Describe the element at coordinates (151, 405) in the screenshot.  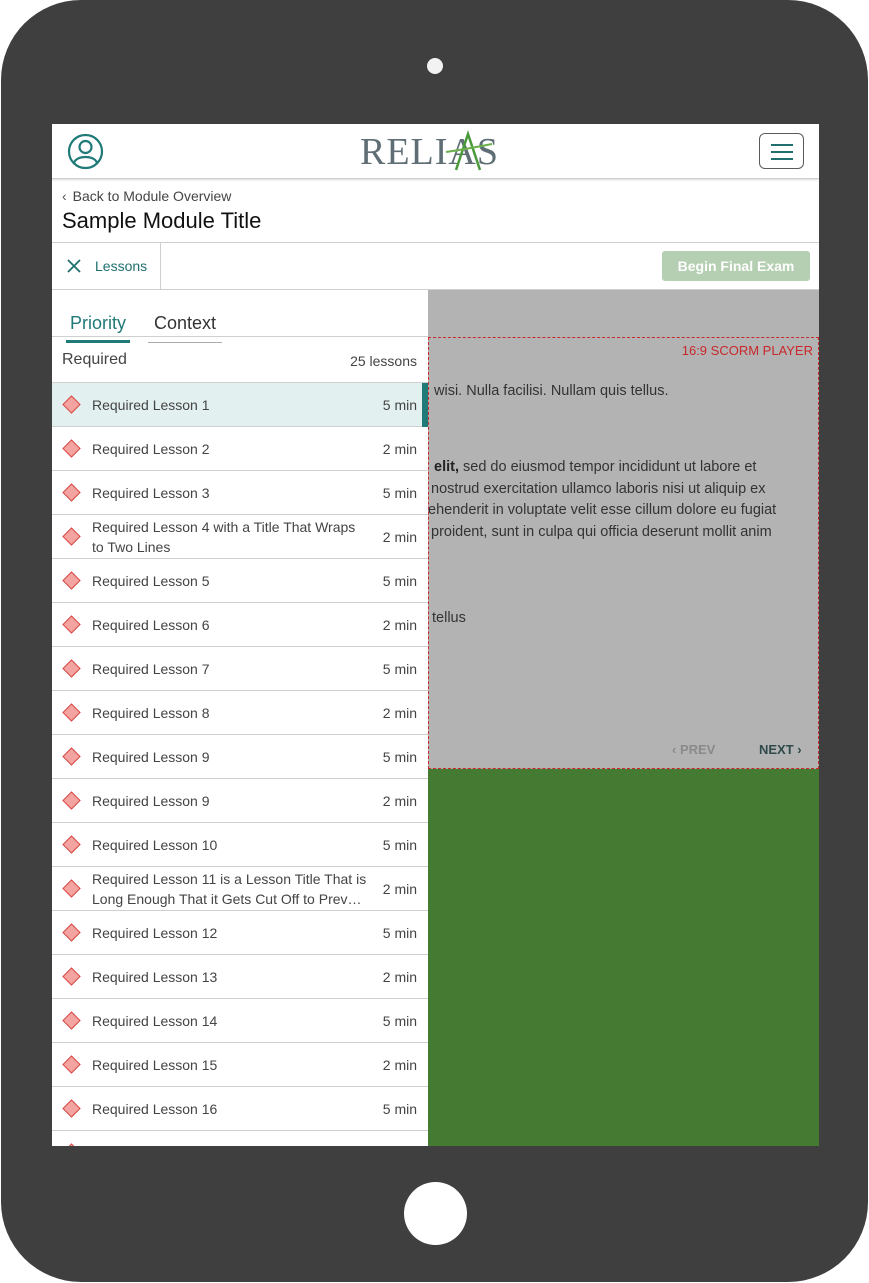
I see `lesson-title: Required Lesson 1` at that location.